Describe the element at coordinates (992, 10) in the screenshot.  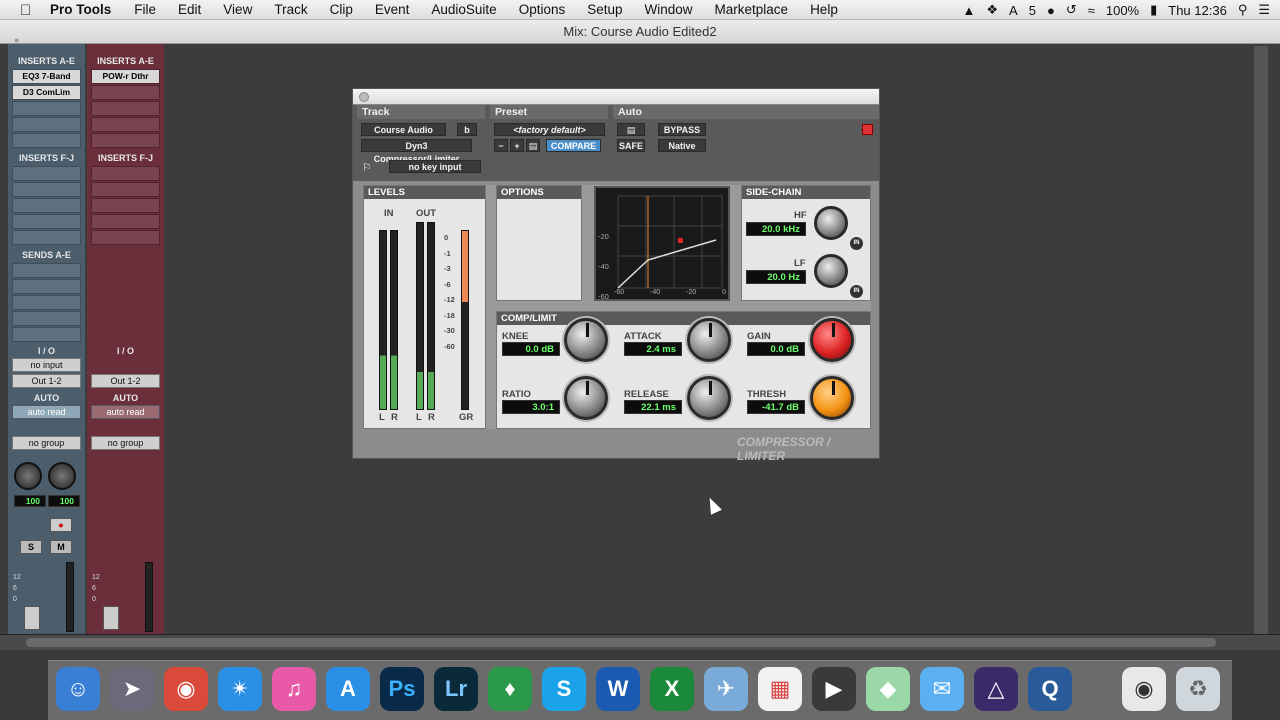
I see `dropbox-icon: ❖` at that location.